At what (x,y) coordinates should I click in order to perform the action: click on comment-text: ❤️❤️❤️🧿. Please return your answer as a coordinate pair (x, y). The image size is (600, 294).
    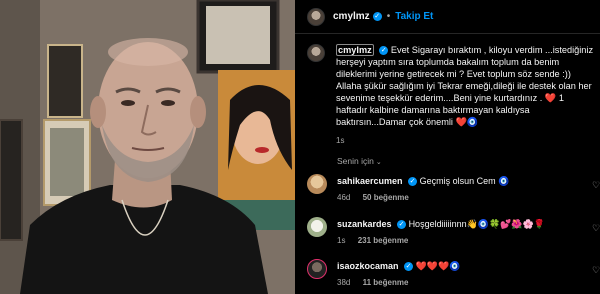
    Looking at the image, I should click on (438, 266).